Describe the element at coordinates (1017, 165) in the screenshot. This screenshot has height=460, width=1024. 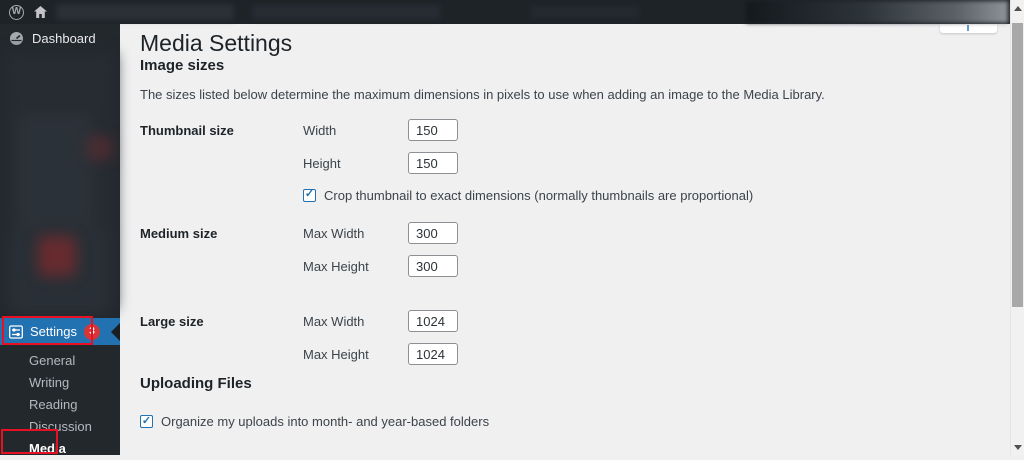
I see `scrollbar-thumb` at that location.